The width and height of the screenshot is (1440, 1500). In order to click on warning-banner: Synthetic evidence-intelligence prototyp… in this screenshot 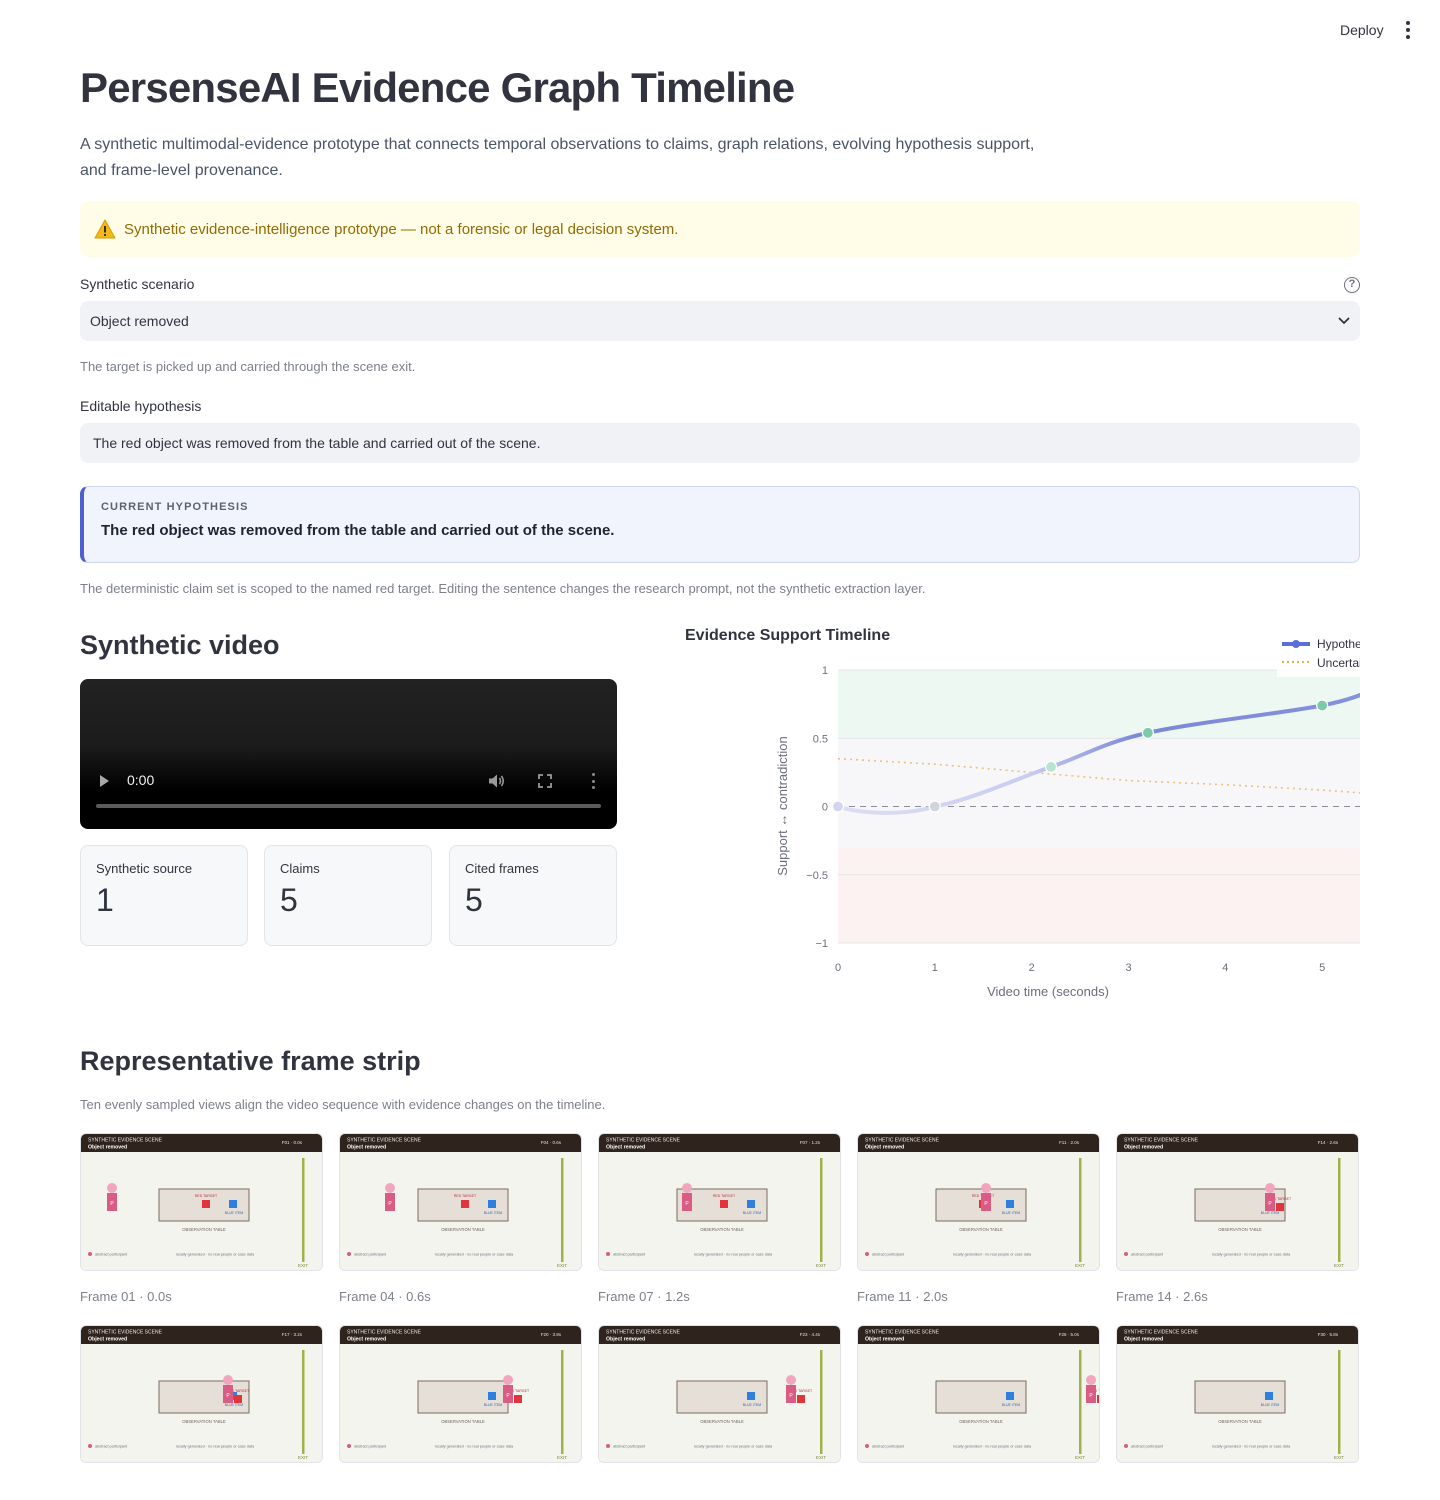, I will do `click(720, 229)`.